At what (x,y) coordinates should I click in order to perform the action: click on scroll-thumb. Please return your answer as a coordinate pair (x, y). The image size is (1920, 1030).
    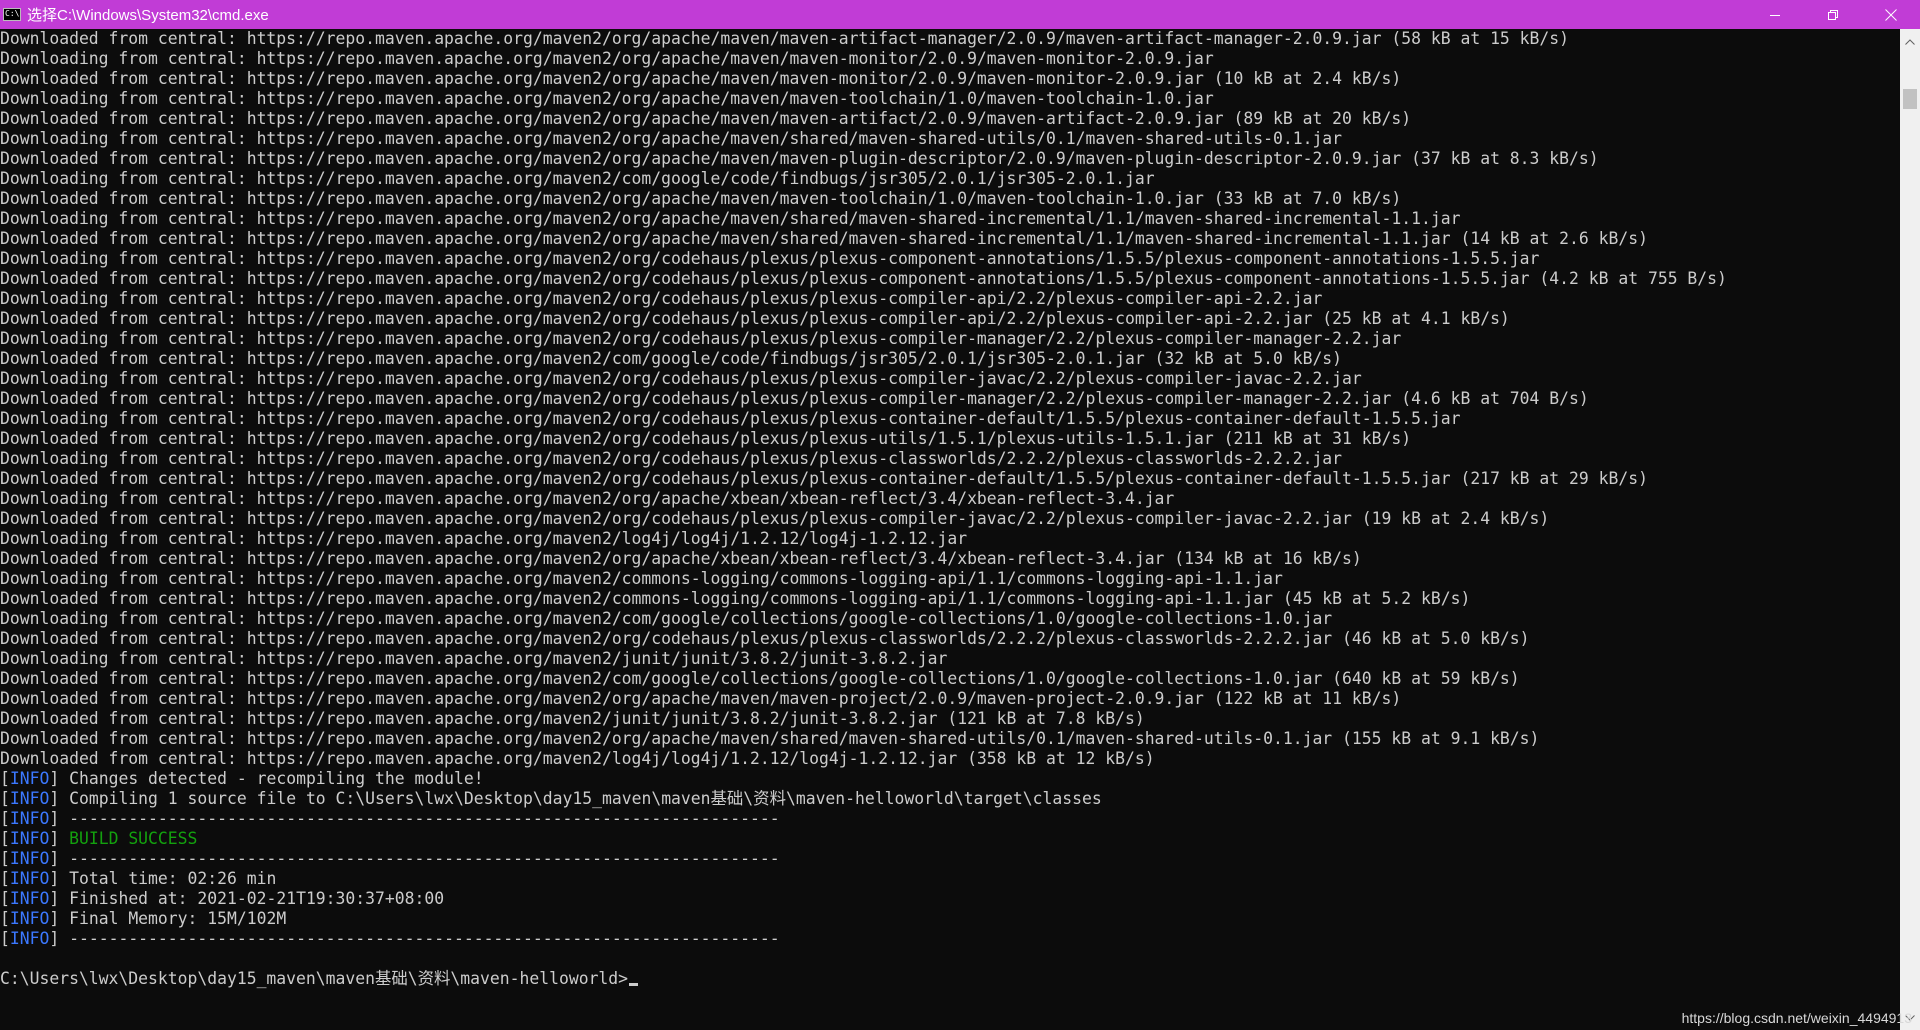
    Looking at the image, I should click on (1910, 99).